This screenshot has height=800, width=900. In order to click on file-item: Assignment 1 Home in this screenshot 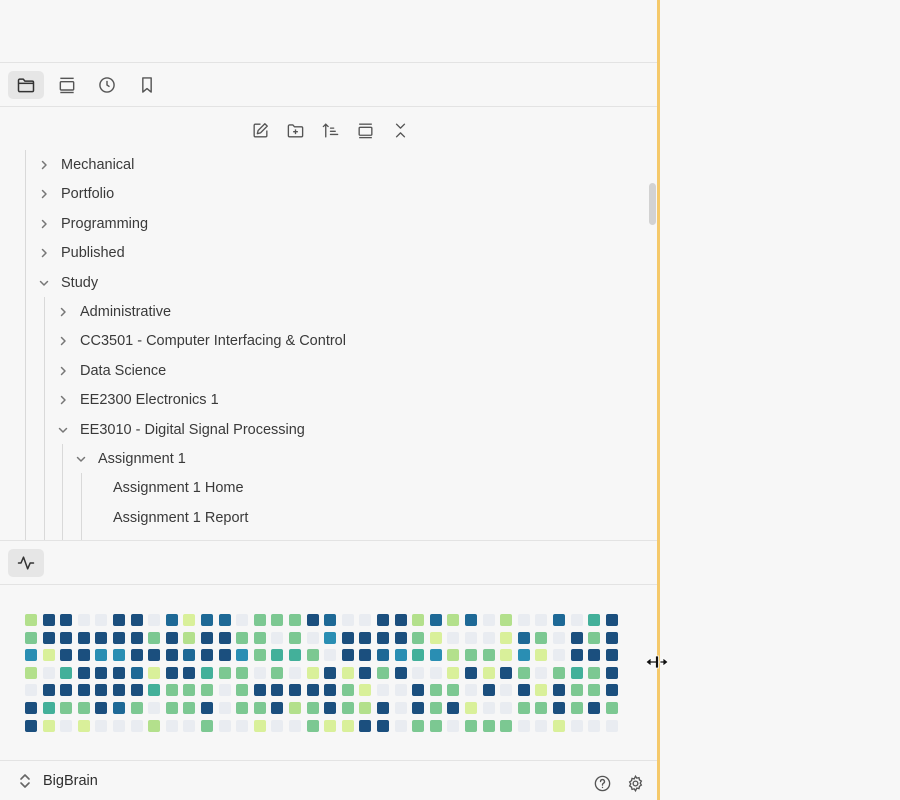, I will do `click(168, 488)`.